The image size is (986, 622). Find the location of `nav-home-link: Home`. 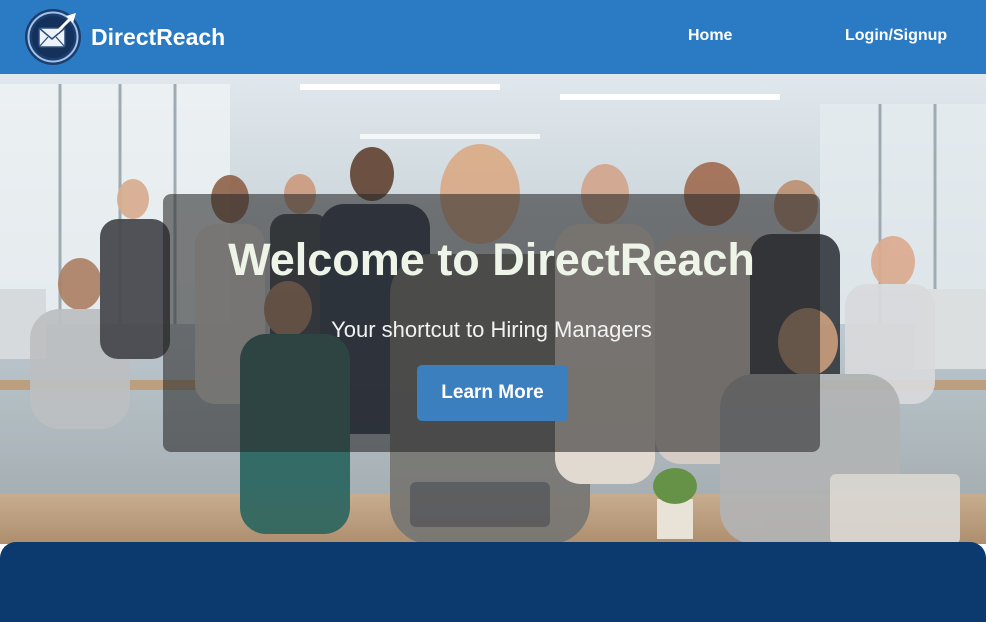

nav-home-link: Home is located at coordinates (710, 36).